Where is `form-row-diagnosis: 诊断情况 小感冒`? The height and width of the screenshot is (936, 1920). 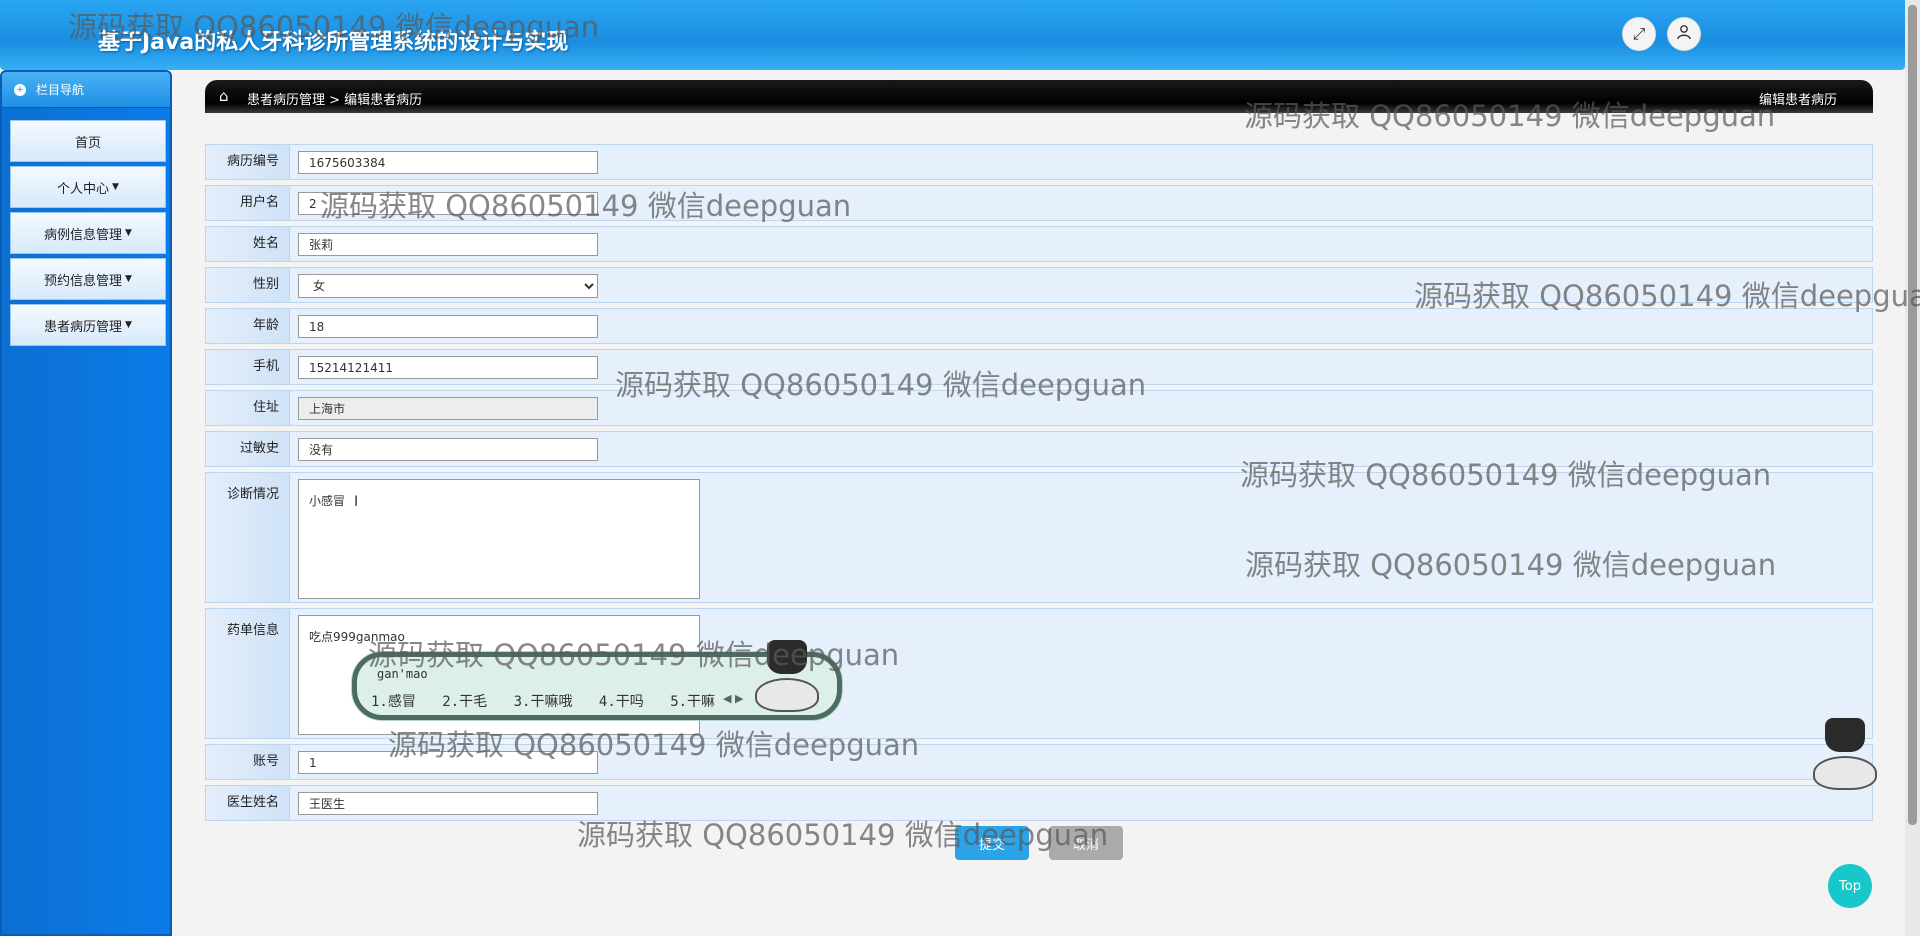 form-row-diagnosis: 诊断情况 小感冒 is located at coordinates (1039, 537).